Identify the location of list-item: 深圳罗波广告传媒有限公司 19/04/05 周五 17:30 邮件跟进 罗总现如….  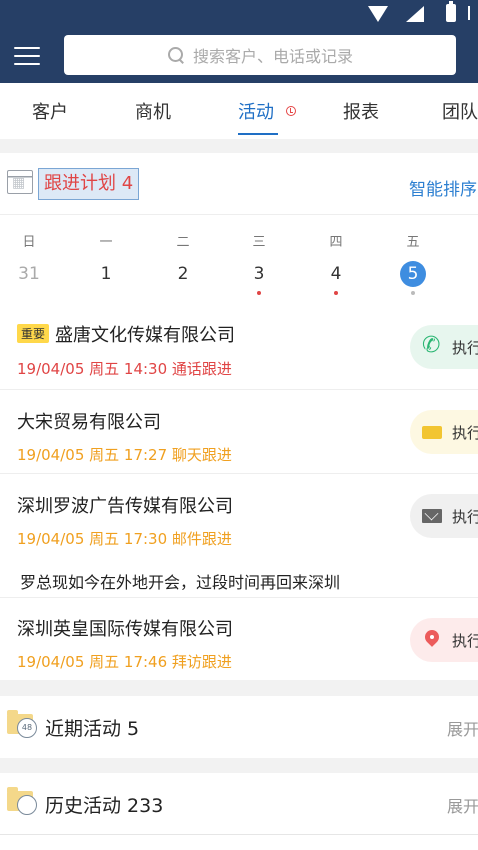
(239, 536).